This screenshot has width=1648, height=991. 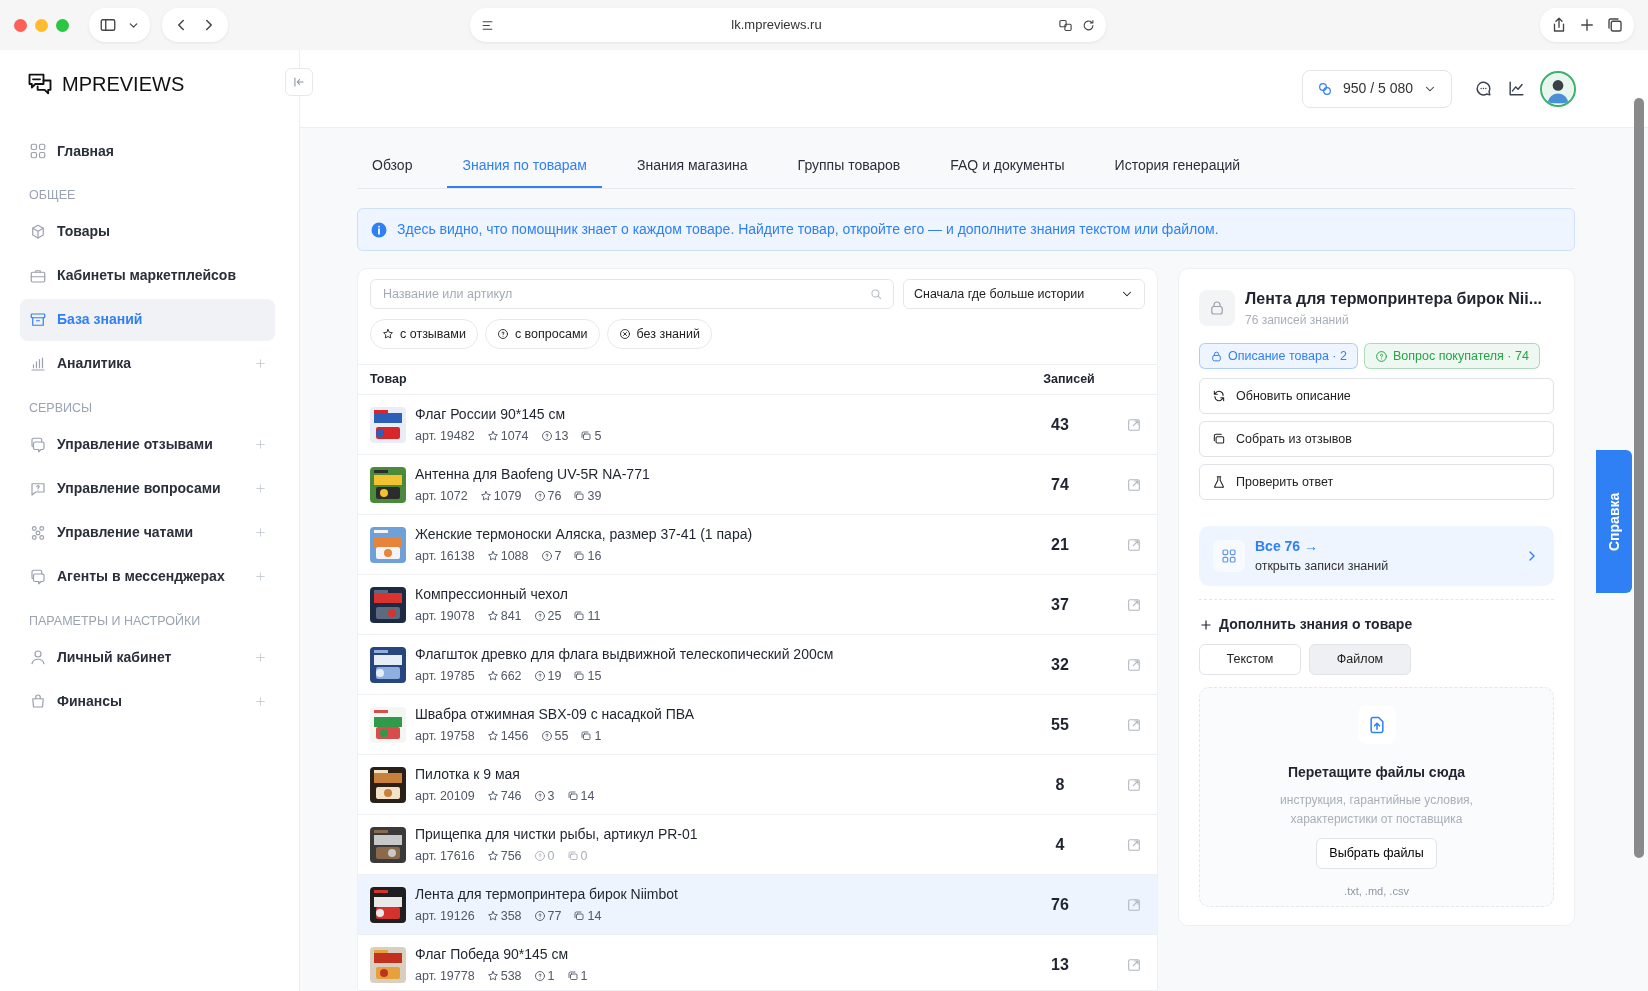 What do you see at coordinates (808, 229) in the screenshot?
I see `notice-text: Здесь видно, что помощник знает о каждом товаре. Найдите товар, откройте его — и дополните знания текстом или файлом.` at bounding box center [808, 229].